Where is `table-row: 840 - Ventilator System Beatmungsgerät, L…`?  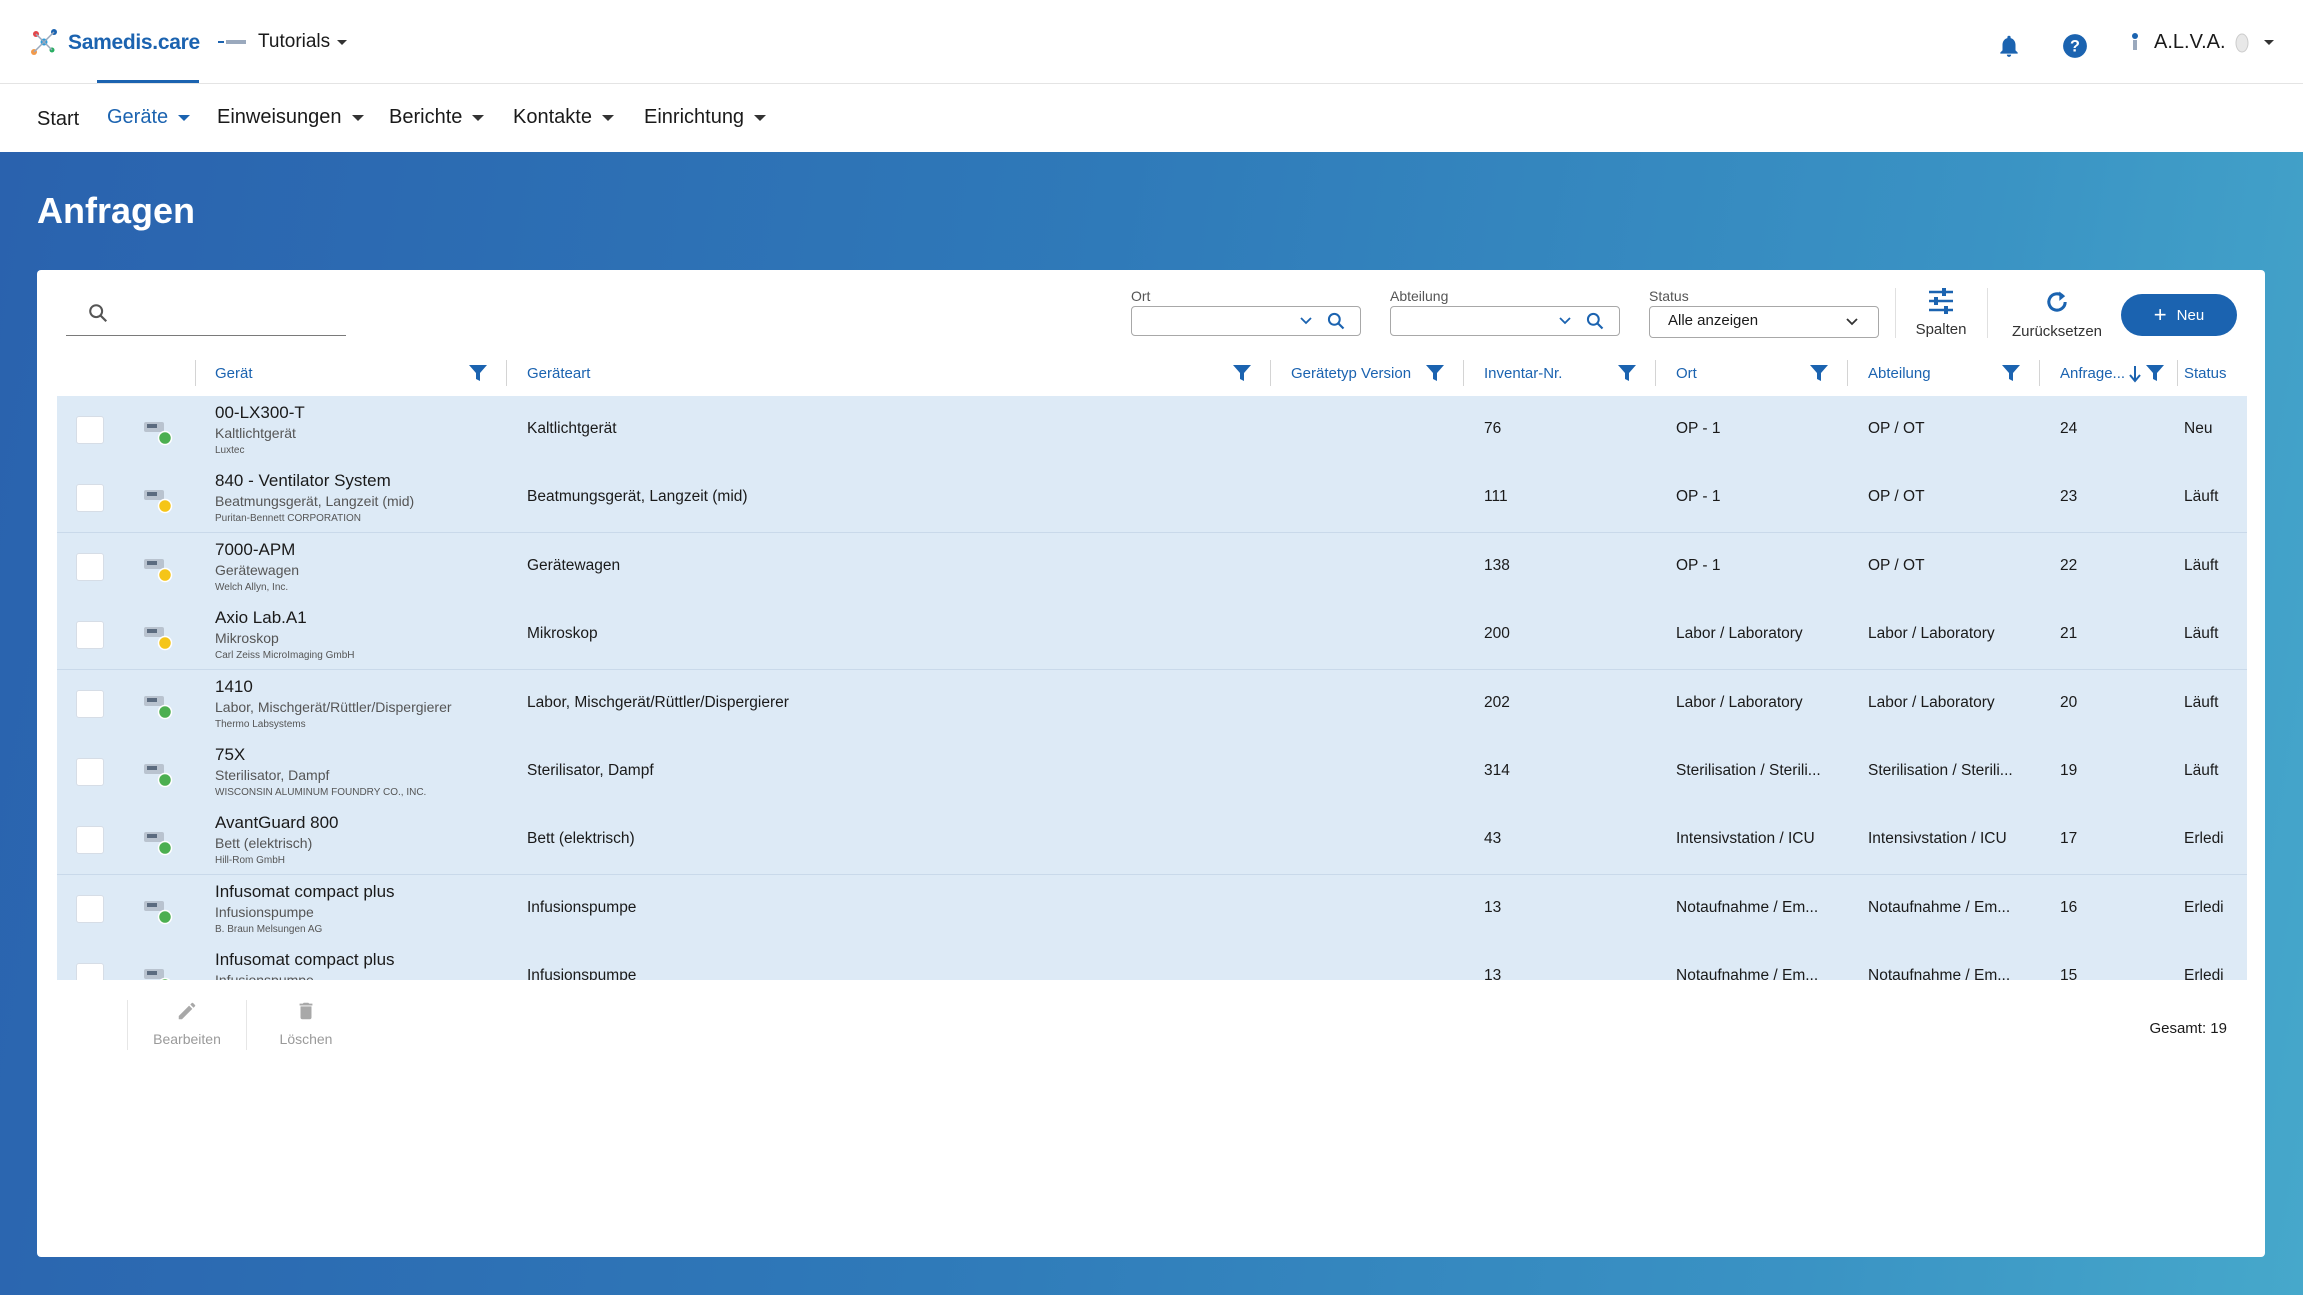
table-row: 840 - Ventilator System Beatmungsgerät, L… is located at coordinates (1152, 499).